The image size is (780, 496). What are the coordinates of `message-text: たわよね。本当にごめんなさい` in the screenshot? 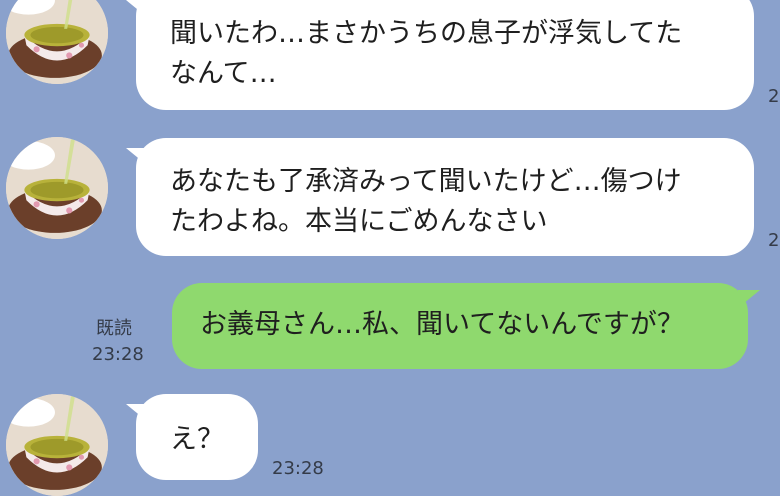 It's located at (359, 221).